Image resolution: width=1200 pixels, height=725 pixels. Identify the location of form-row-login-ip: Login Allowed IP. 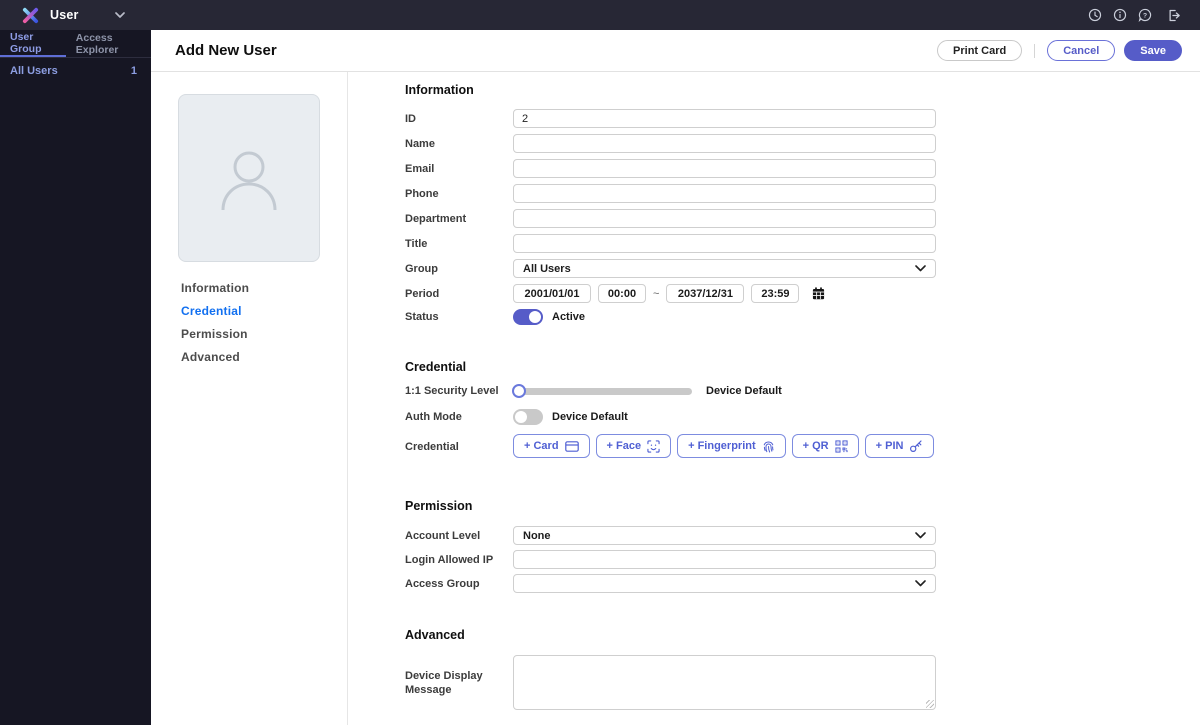
(685, 559).